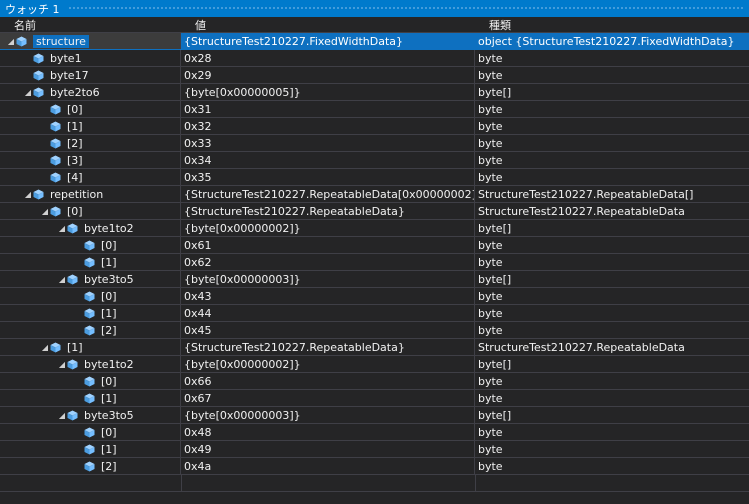 The width and height of the screenshot is (749, 504). I want to click on value-cell: 0x48, so click(328, 432).